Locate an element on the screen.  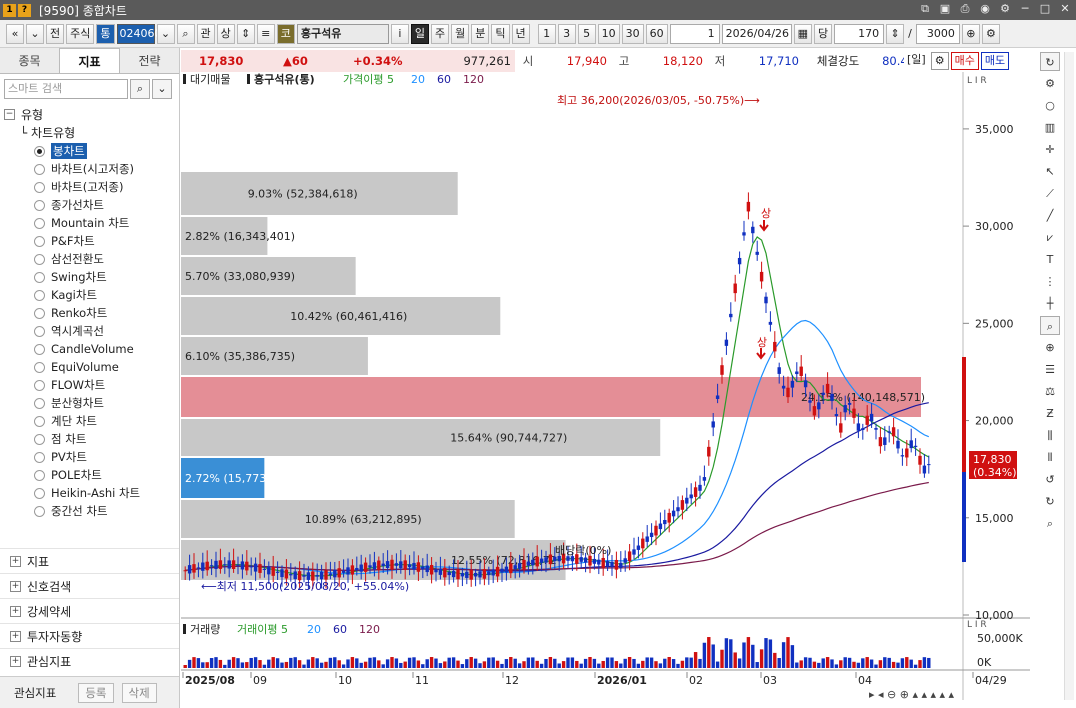
chart-type-option: 바차트(시고저종) is located at coordinates (91, 169).